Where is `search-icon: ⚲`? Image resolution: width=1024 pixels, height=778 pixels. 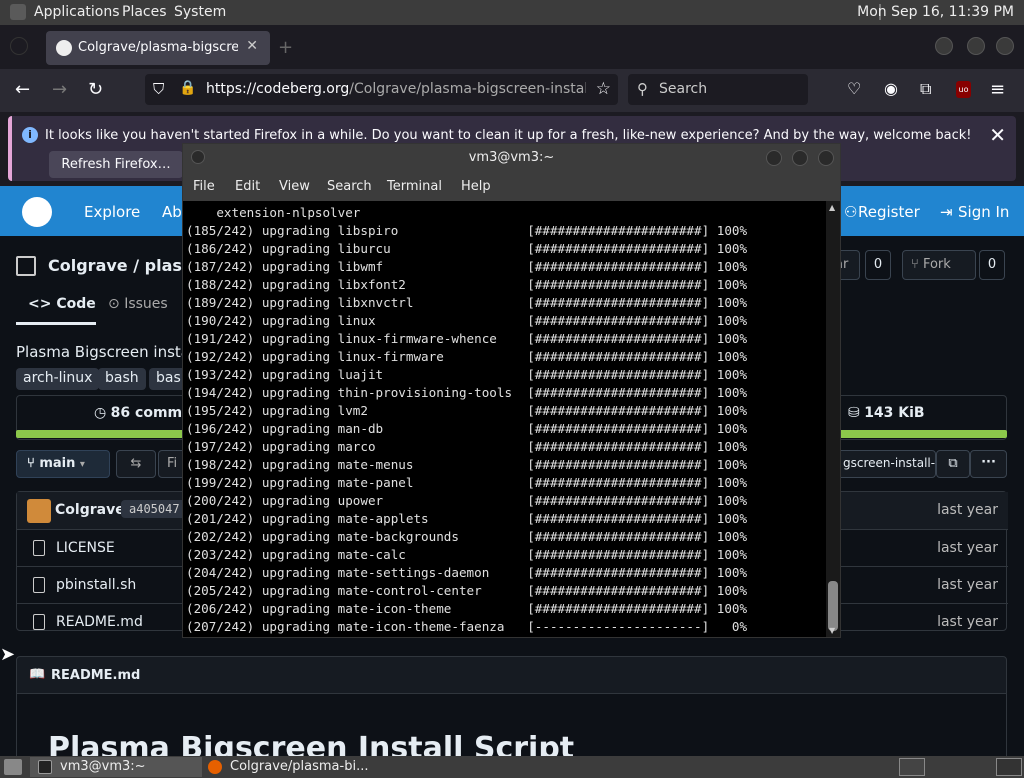 search-icon: ⚲ is located at coordinates (642, 89).